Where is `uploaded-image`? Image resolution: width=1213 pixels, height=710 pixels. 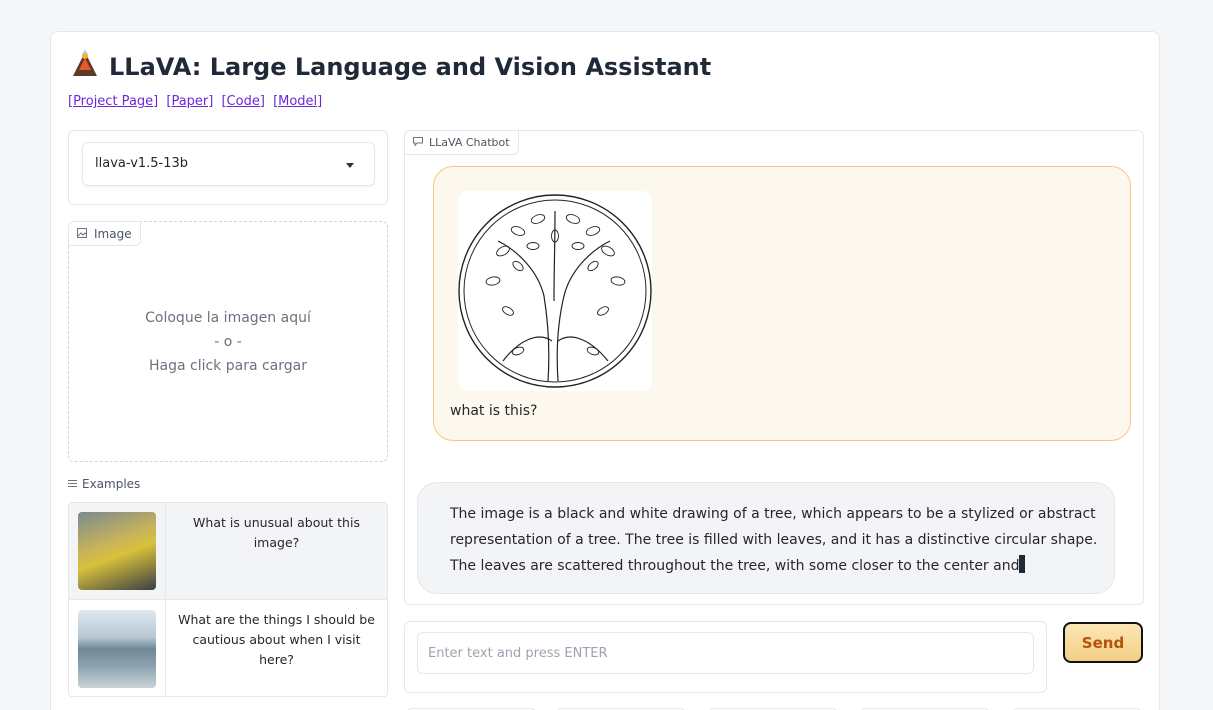 uploaded-image is located at coordinates (555, 291).